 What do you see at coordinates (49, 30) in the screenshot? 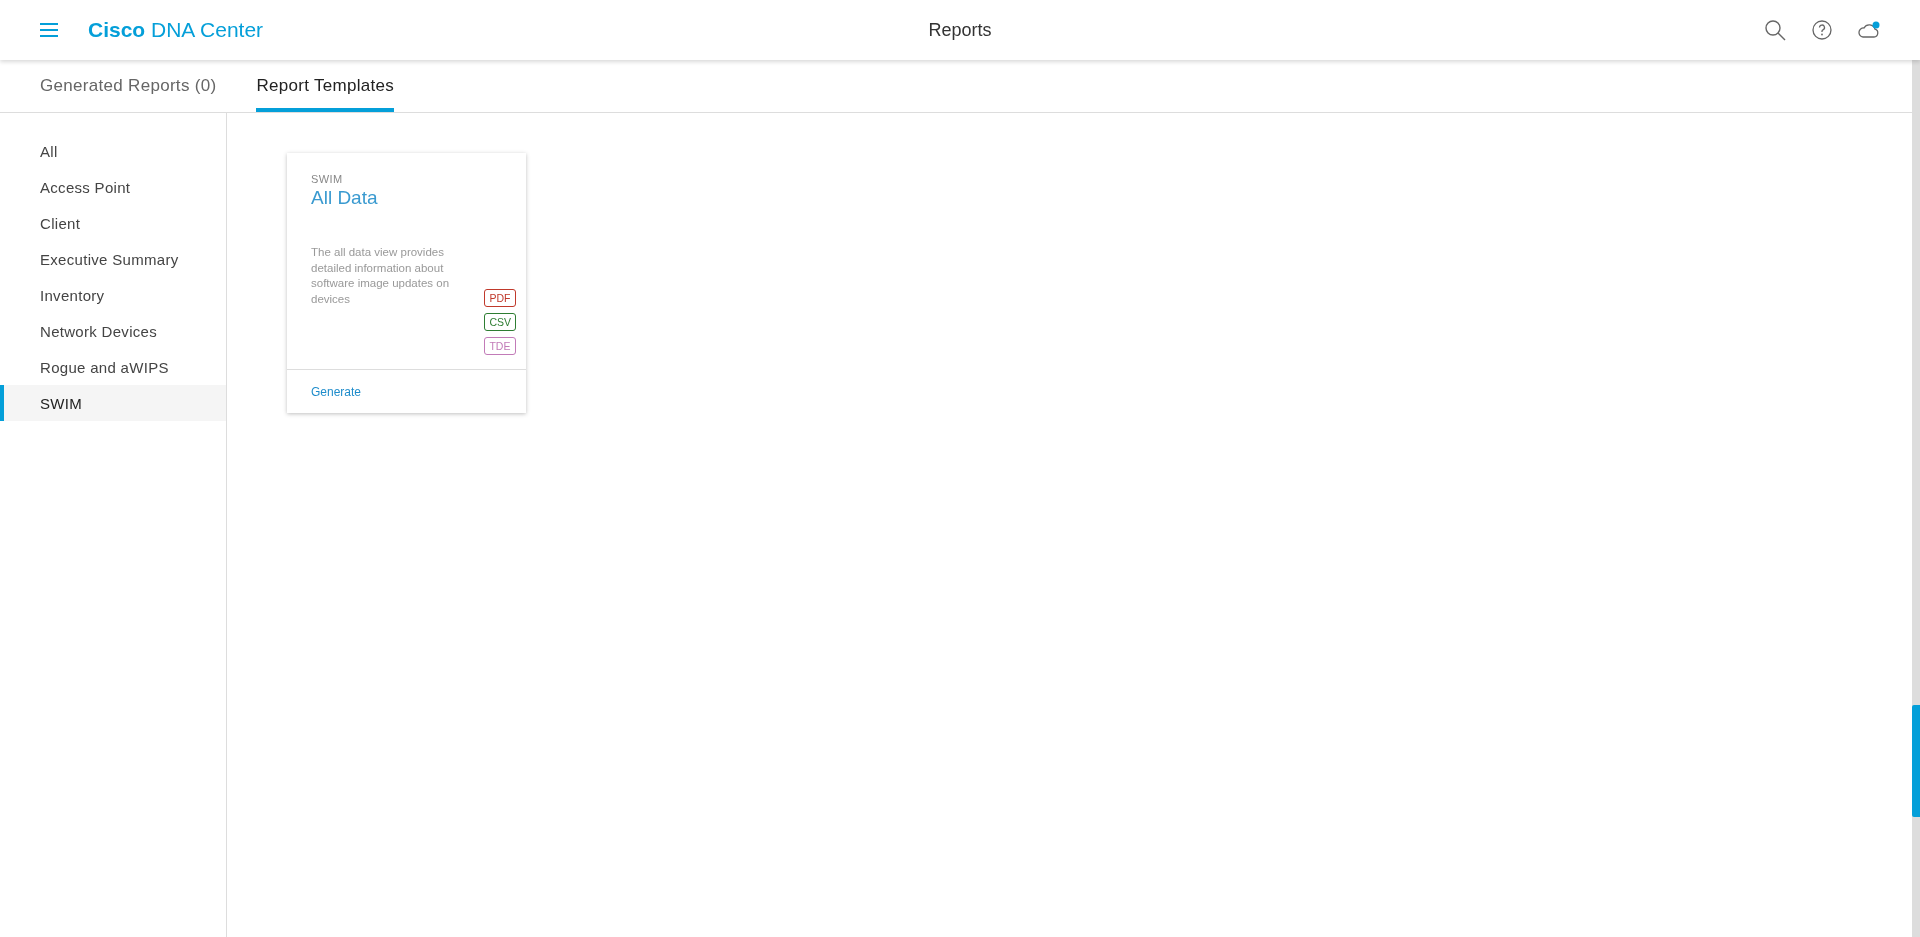
I see `menu-icon` at bounding box center [49, 30].